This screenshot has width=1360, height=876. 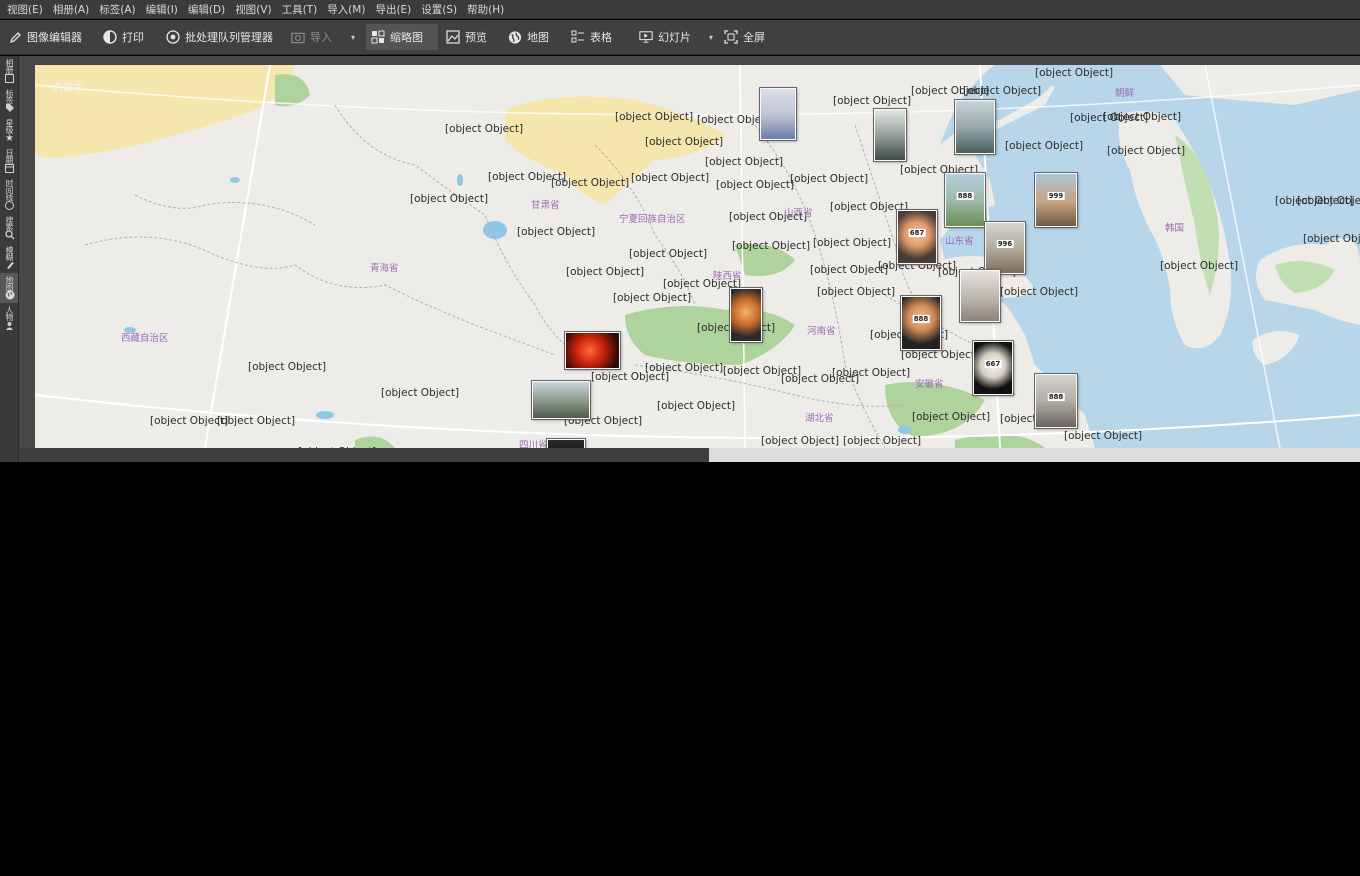 I want to click on sidebar-item-map: 地图, so click(x=9, y=288).